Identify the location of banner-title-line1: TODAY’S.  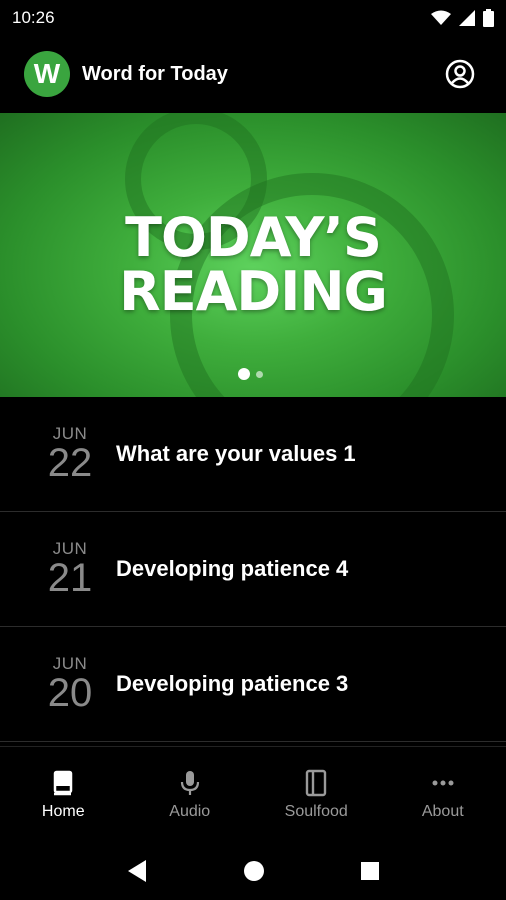
(253, 237).